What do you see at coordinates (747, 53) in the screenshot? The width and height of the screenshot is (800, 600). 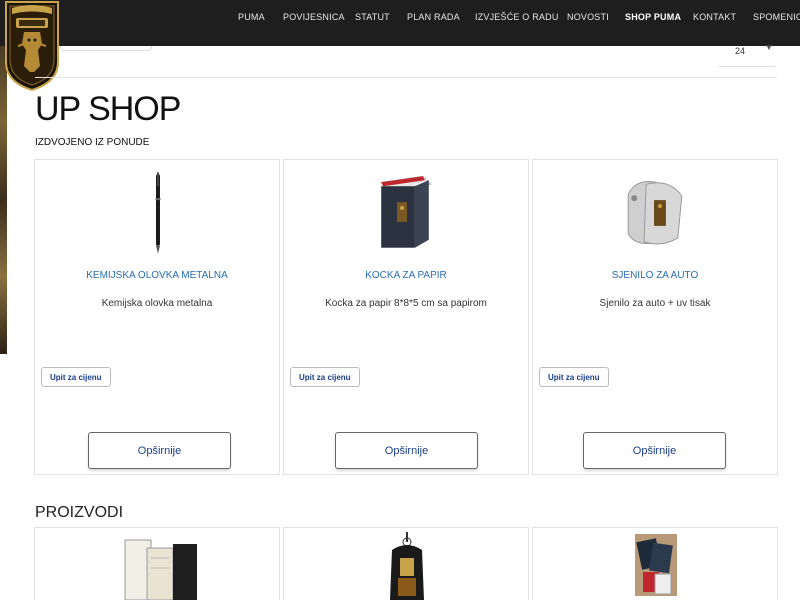 I see `items-per-page-select: 24 ▼` at bounding box center [747, 53].